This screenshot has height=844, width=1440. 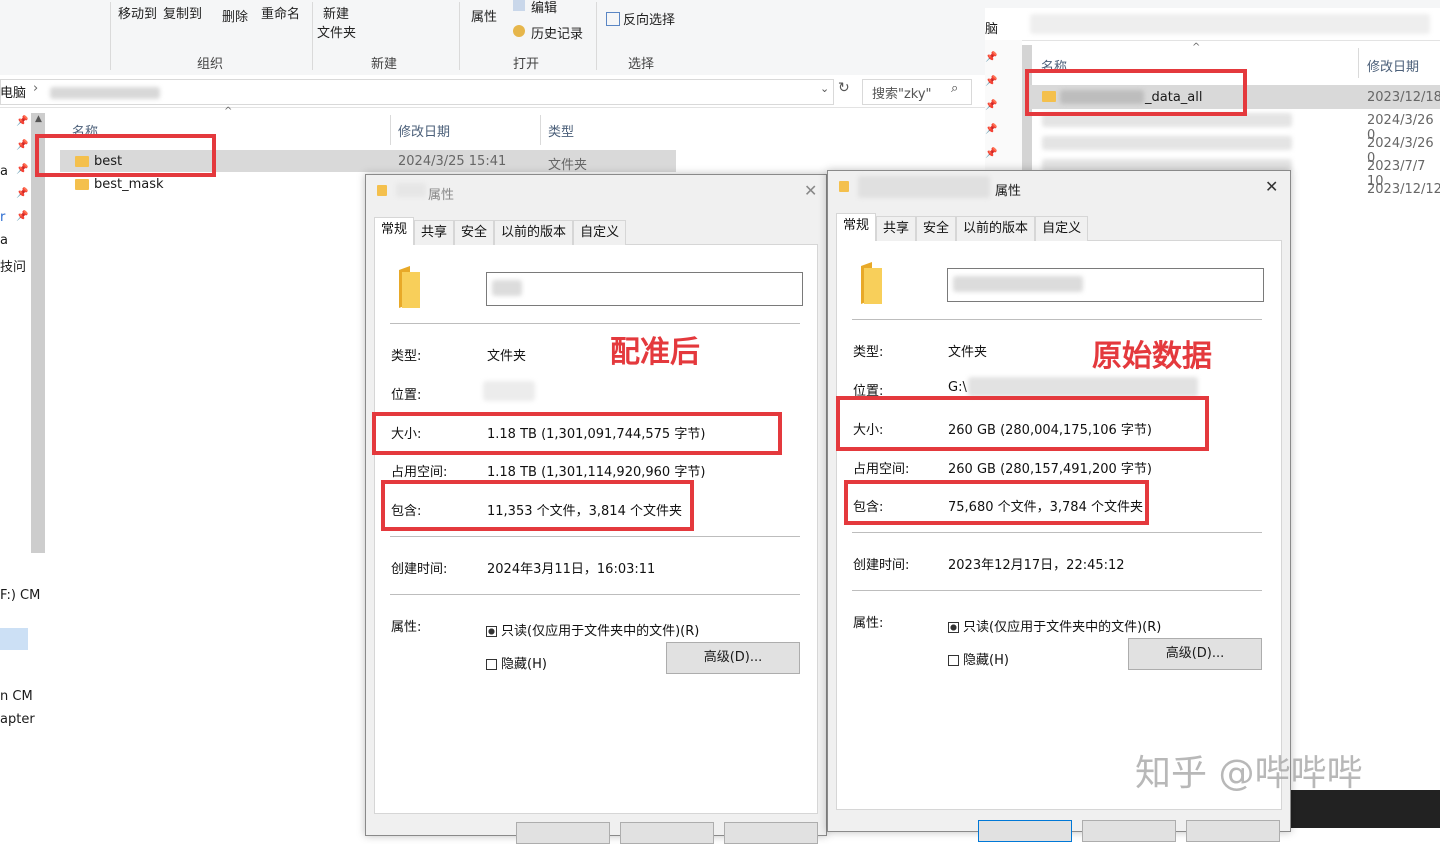 What do you see at coordinates (336, 12) in the screenshot?
I see `new-folder-button-line1: 新建` at bounding box center [336, 12].